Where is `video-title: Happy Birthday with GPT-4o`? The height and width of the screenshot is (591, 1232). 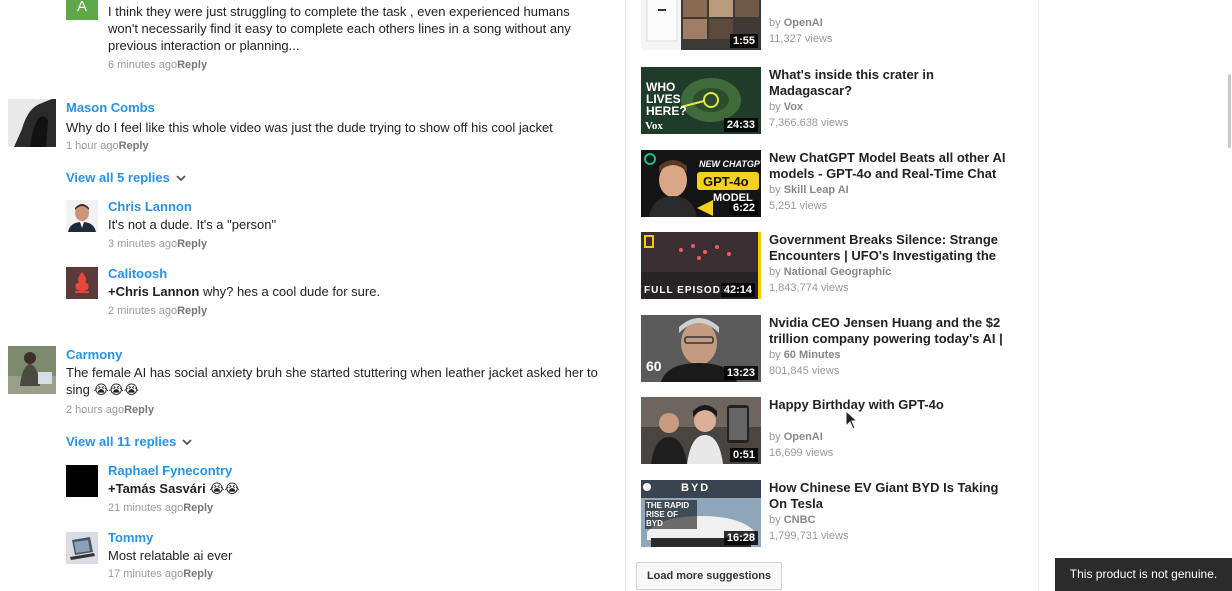
video-title: Happy Birthday with GPT-4o is located at coordinates (894, 405).